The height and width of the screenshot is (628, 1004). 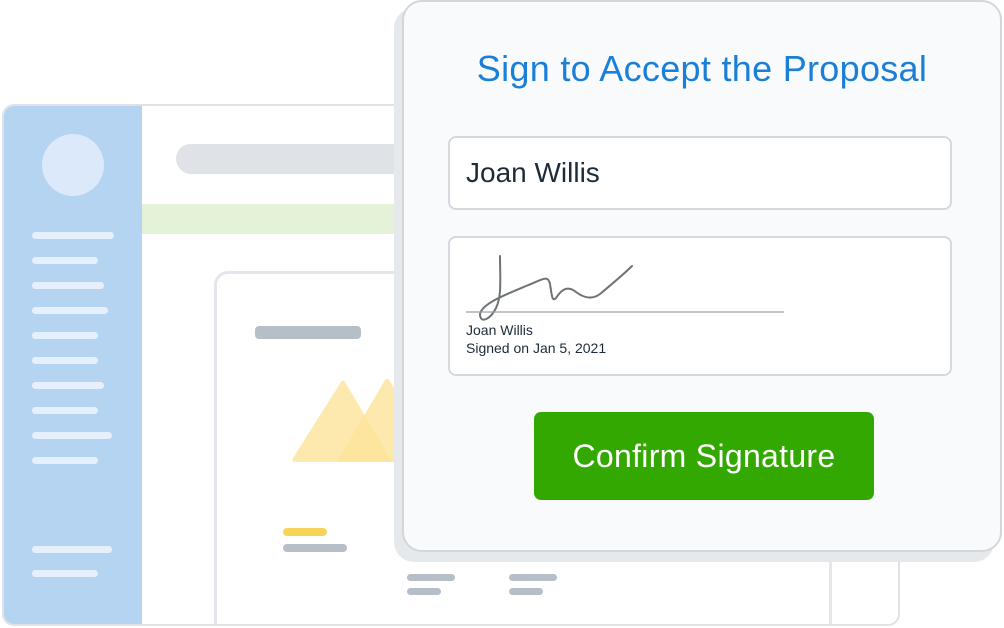 What do you see at coordinates (704, 456) in the screenshot?
I see `confirm-signature-button: Confirm Signature` at bounding box center [704, 456].